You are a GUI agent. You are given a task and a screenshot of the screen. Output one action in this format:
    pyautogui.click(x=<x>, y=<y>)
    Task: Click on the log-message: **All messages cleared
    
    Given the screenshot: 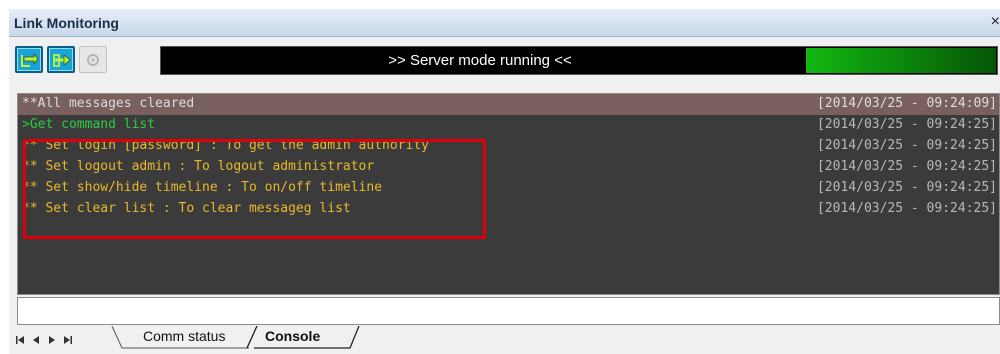 What is the action you would take?
    pyautogui.click(x=108, y=103)
    